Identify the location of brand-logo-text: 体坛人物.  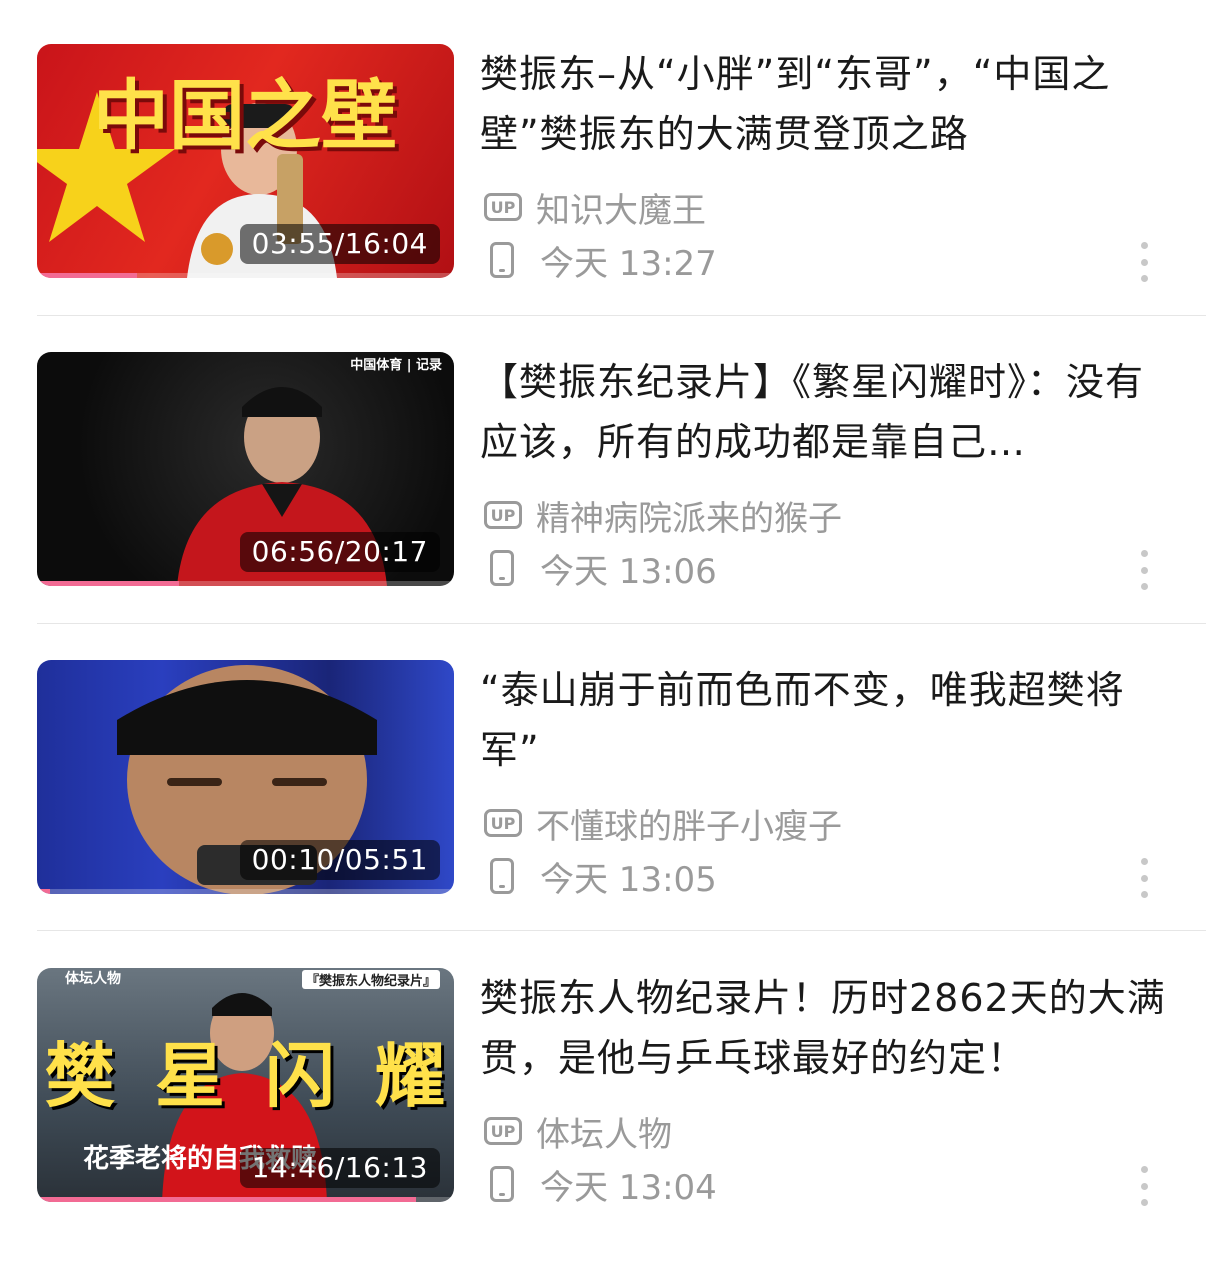
(93, 979).